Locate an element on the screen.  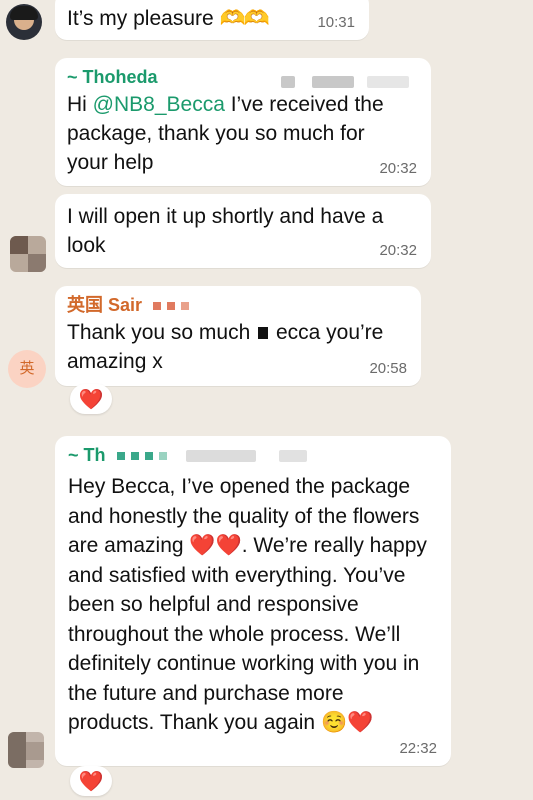
sender-name: 英国 Sair is located at coordinates (104, 305).